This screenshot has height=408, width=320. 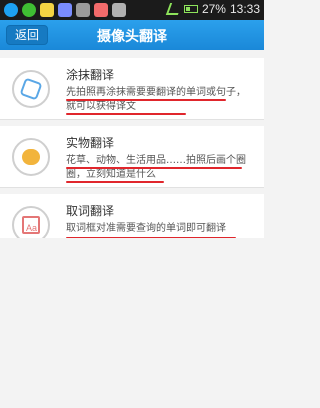 I want to click on qq-icon, so click(x=11, y=10).